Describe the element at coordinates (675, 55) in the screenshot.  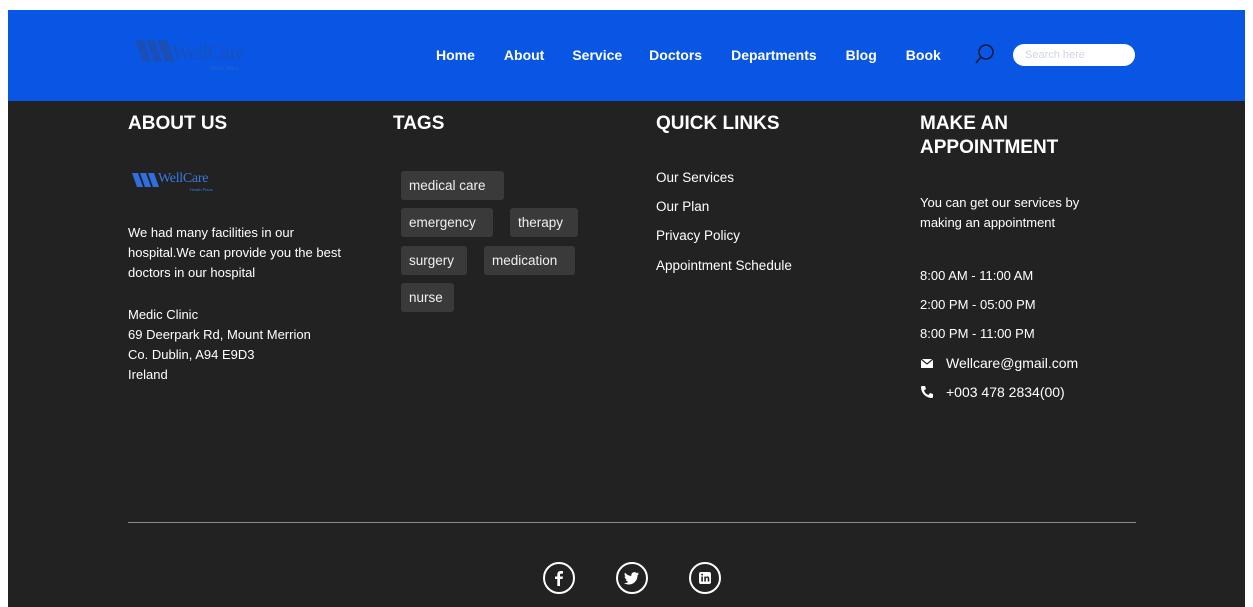
I see `nav-link-doctors: Doctors` at that location.